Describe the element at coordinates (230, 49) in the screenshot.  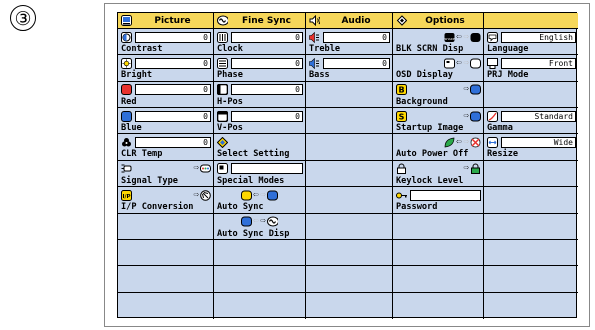
I see `menu-item-label: Clock` at that location.